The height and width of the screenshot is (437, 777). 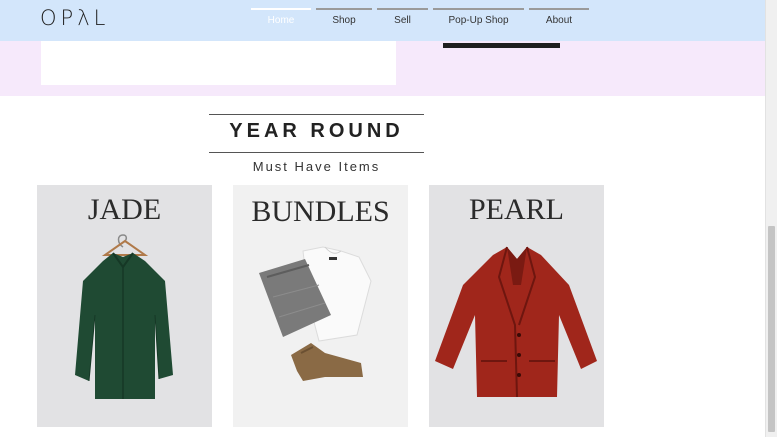 What do you see at coordinates (316, 166) in the screenshot?
I see `section-subtitle: Must Have Items` at bounding box center [316, 166].